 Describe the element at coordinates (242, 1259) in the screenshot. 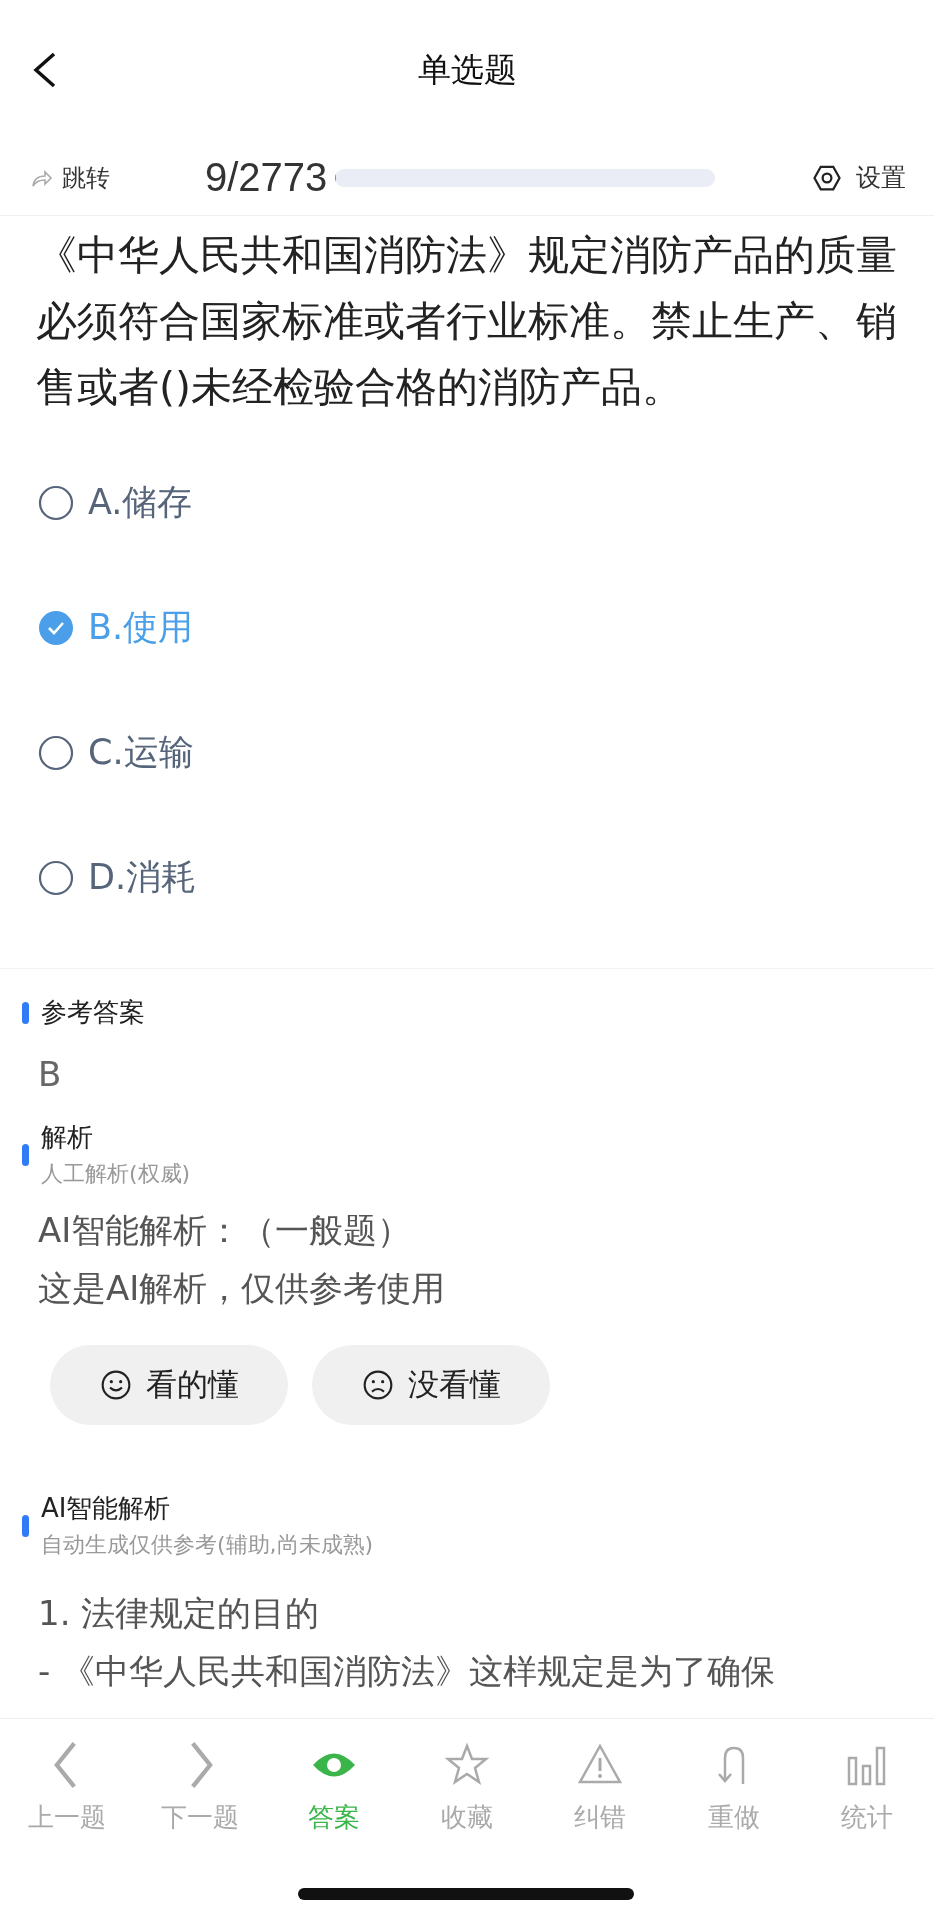

I see `analysis-text: AI智能解析：（一般题） 这是AI解析，仅供参考使用` at that location.